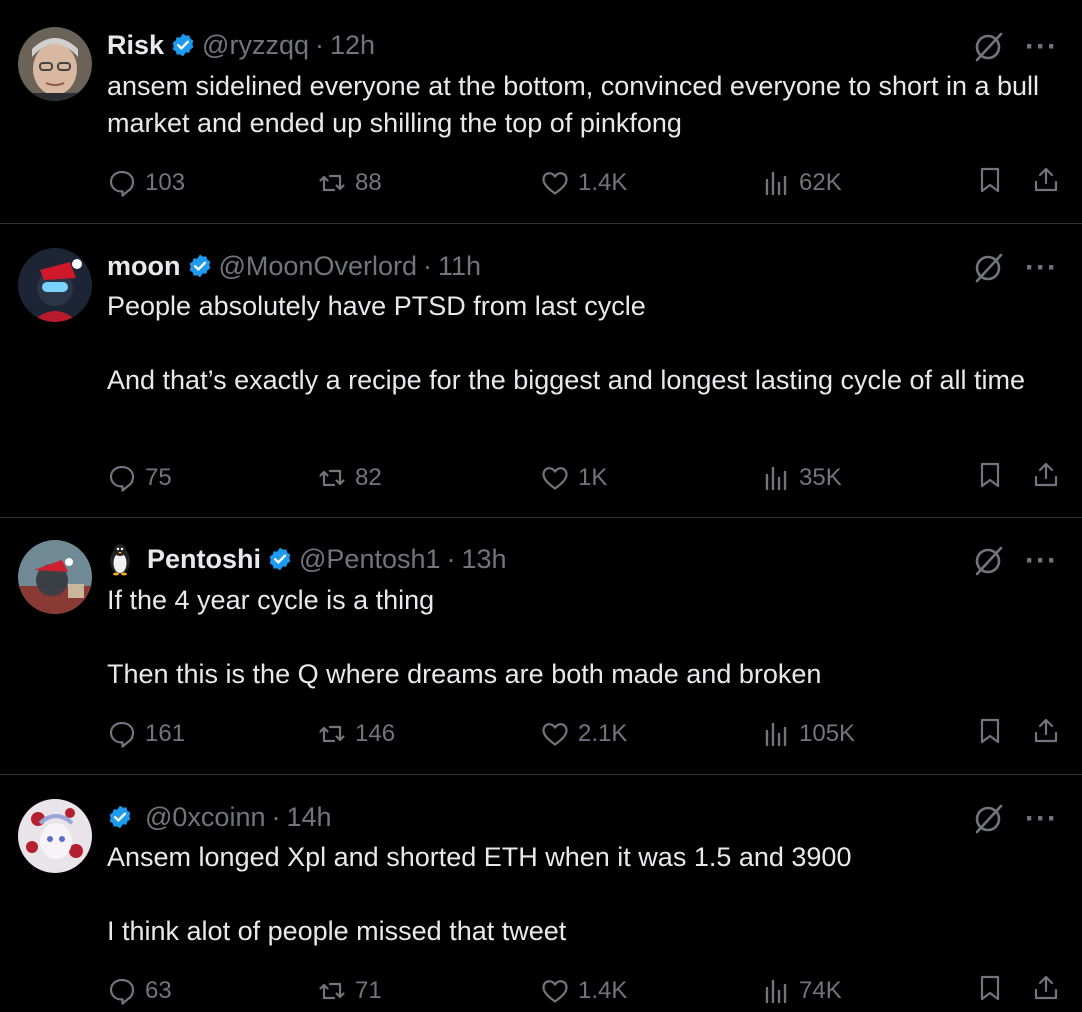  Describe the element at coordinates (318, 266) in the screenshot. I see `handle: @MoonOverlord` at that location.